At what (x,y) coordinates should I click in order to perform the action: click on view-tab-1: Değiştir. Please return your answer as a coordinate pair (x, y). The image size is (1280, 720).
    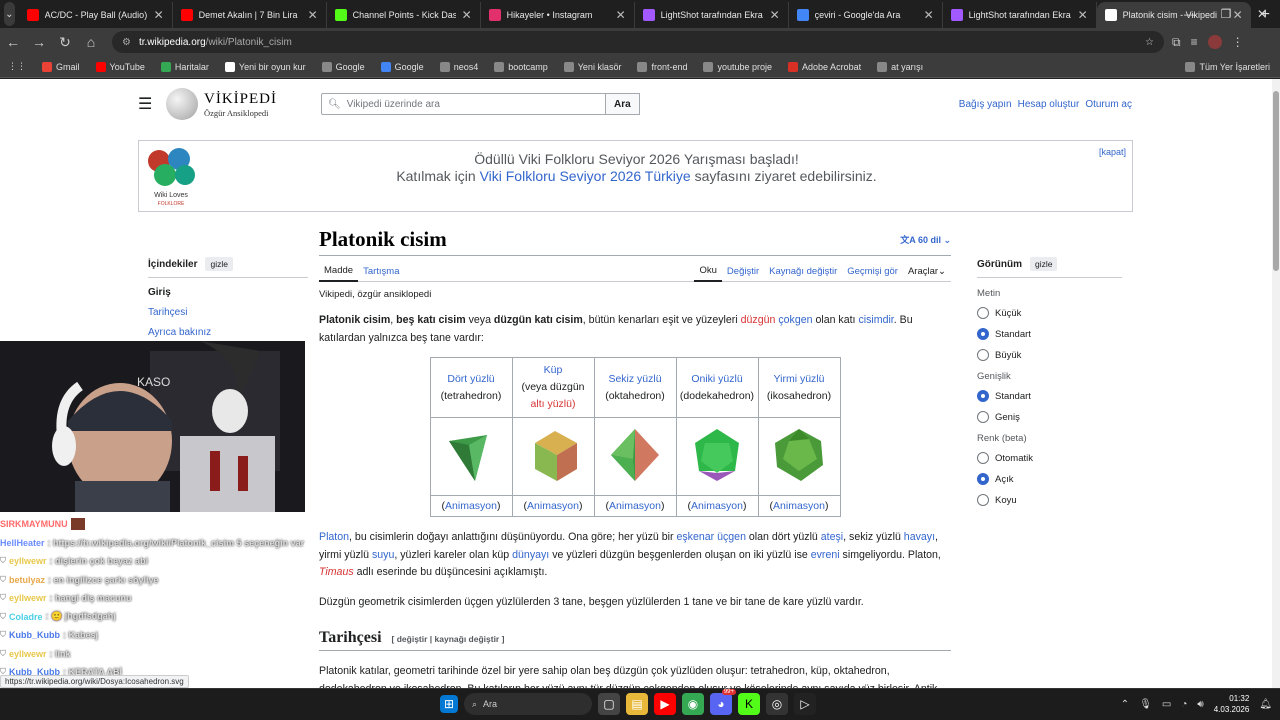
    Looking at the image, I should click on (743, 272).